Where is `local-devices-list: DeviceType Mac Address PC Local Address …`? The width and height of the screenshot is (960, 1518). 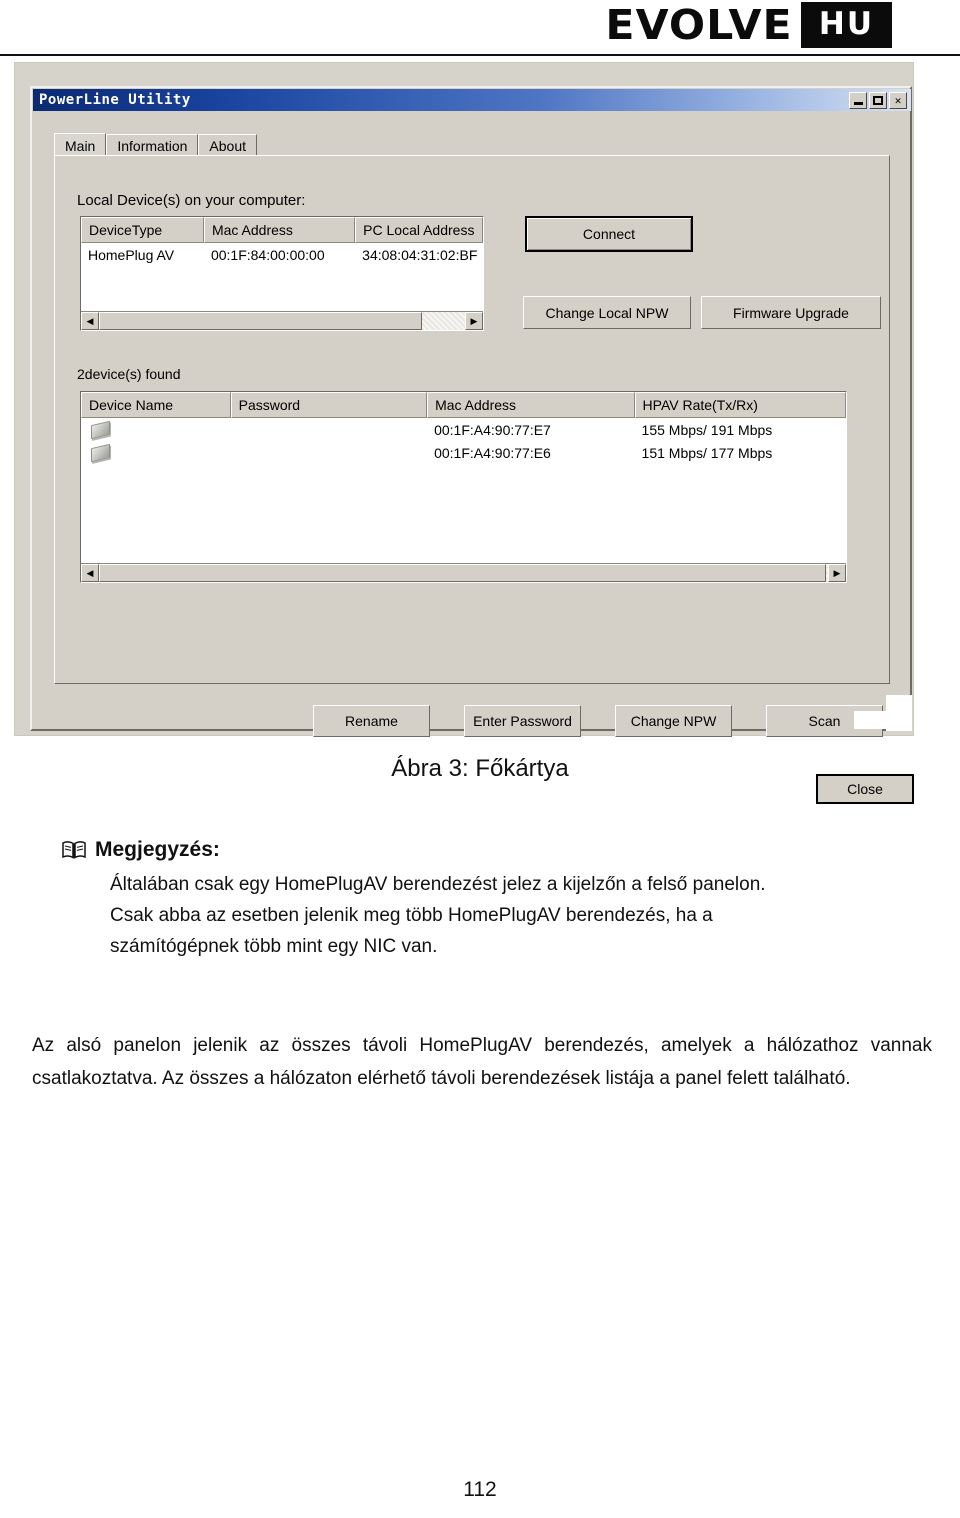 local-devices-list: DeviceType Mac Address PC Local Address … is located at coordinates (282, 273).